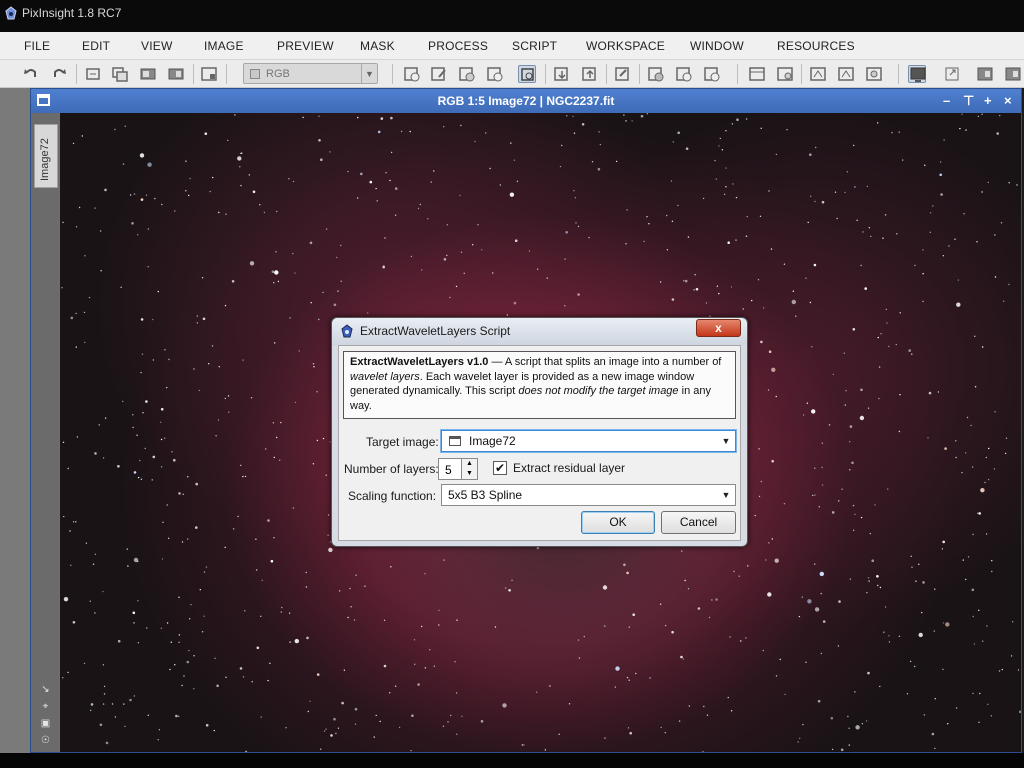 Image resolution: width=1024 pixels, height=768 pixels. What do you see at coordinates (310, 73) in the screenshot?
I see `view-mode-combo: RGB ▼` at bounding box center [310, 73].